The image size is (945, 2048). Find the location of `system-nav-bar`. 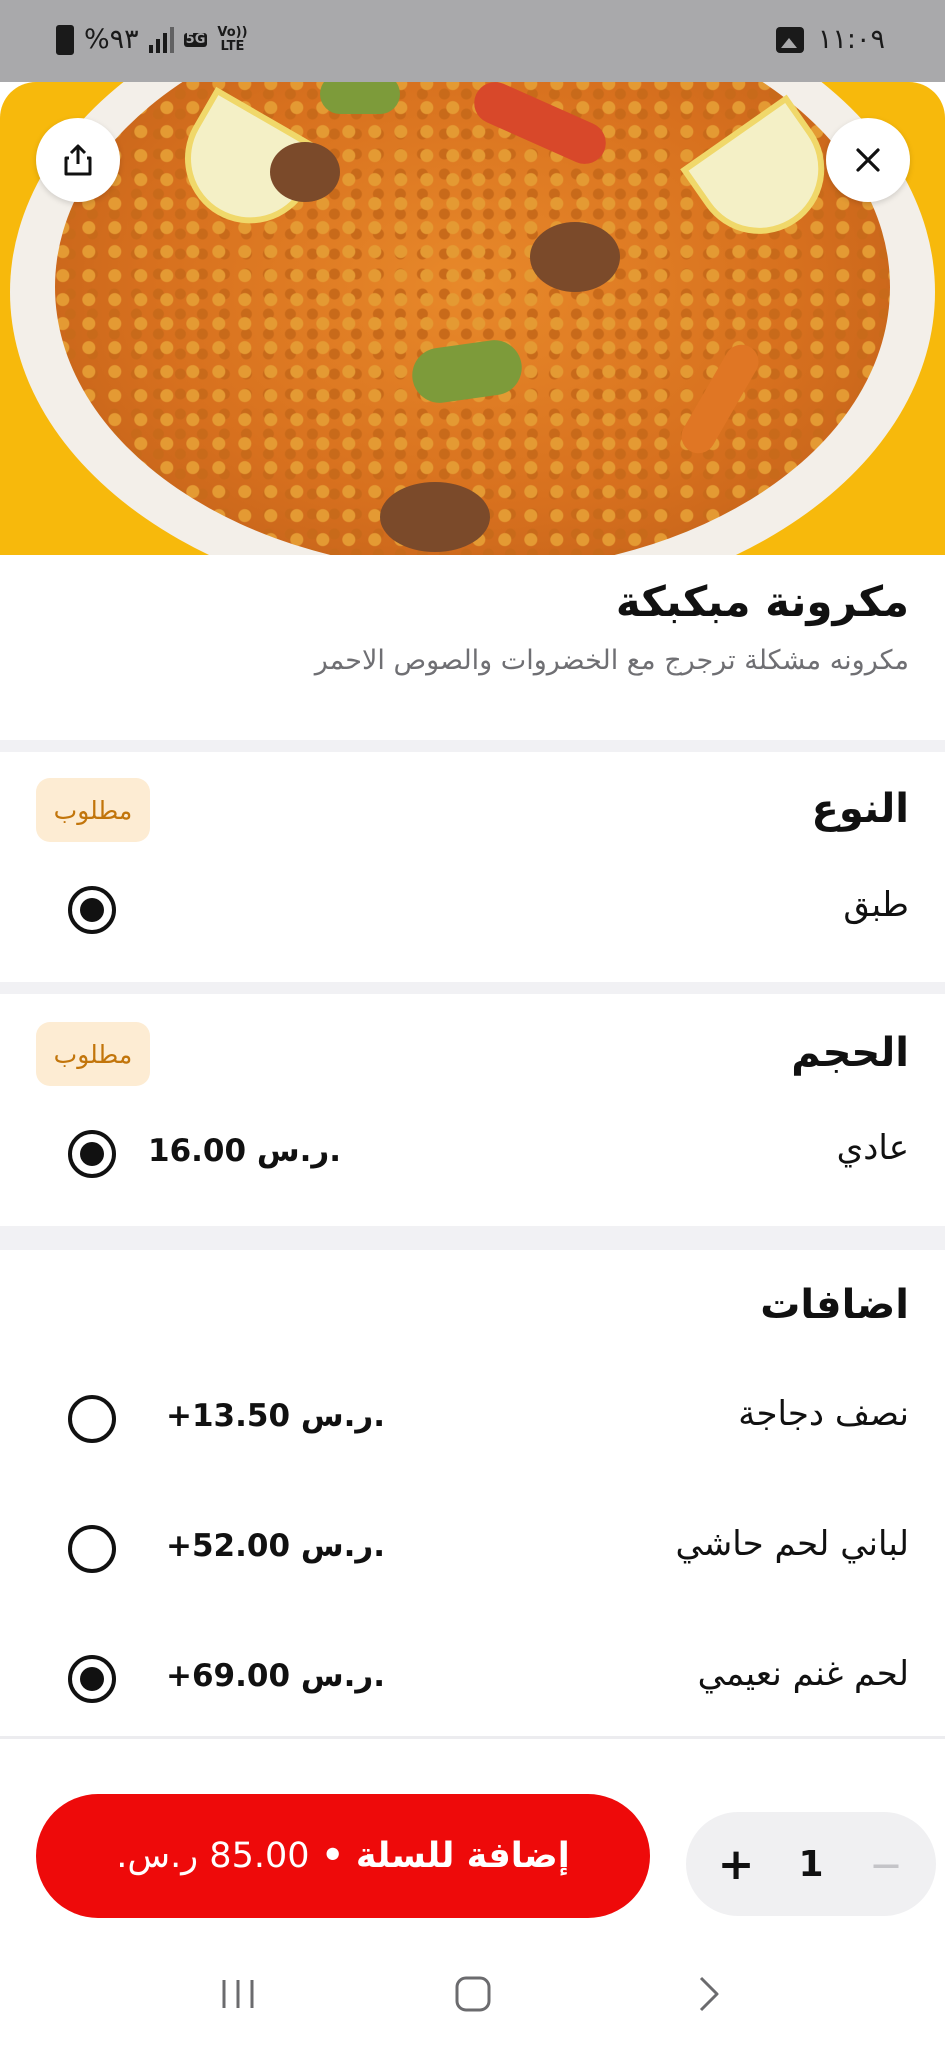

system-nav-bar is located at coordinates (472, 1994).